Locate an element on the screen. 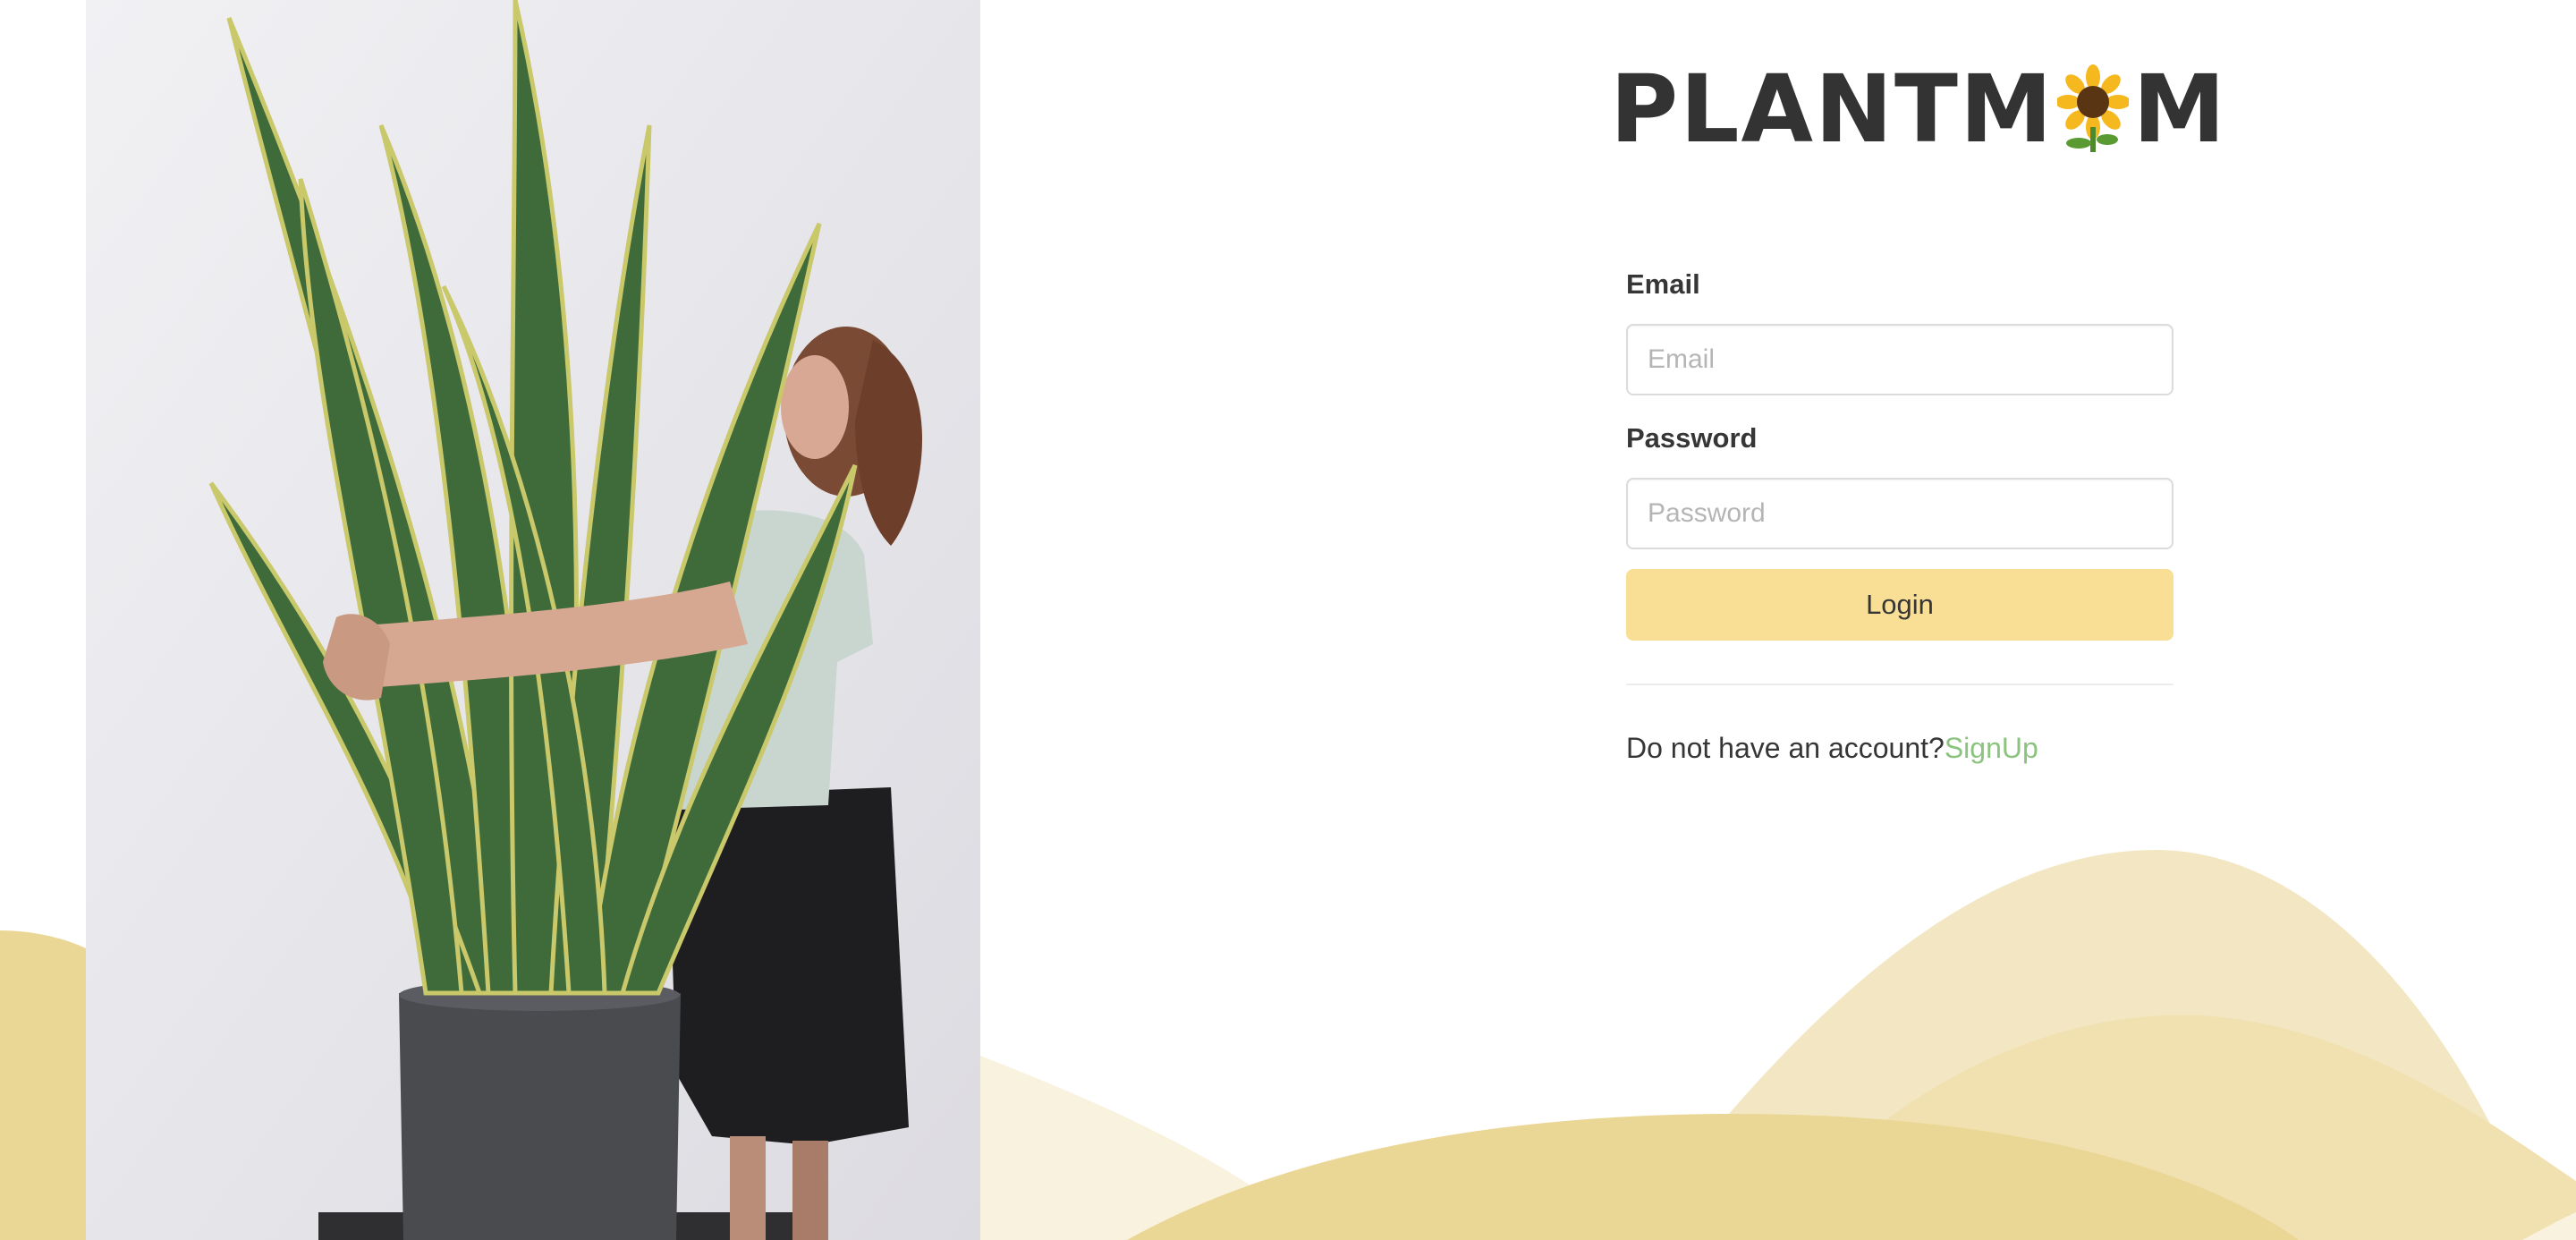 The height and width of the screenshot is (1240, 2576). password-input is located at coordinates (1900, 513).